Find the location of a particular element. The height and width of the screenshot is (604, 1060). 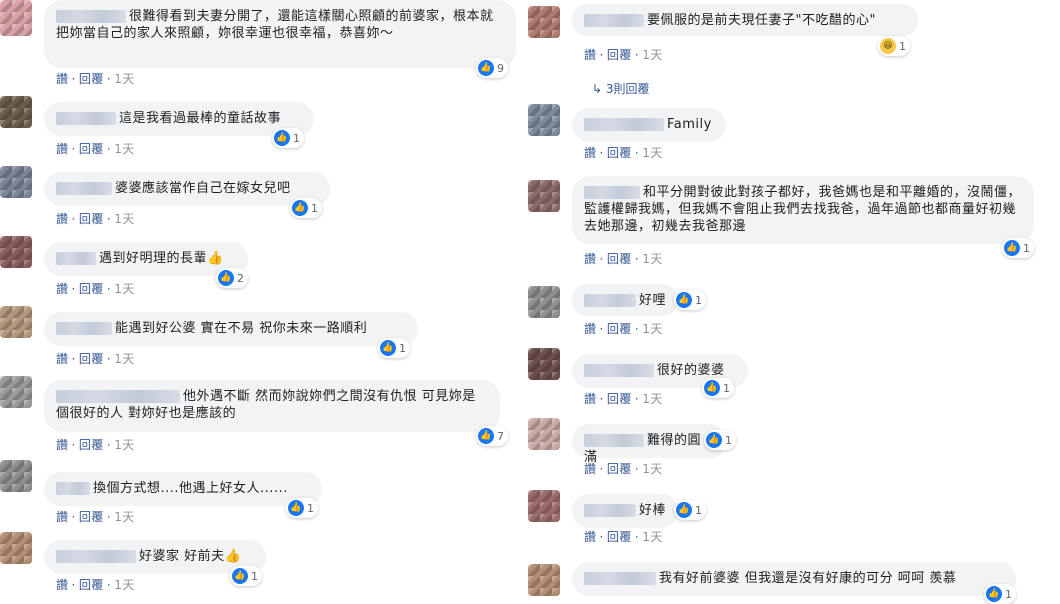

view-replies-link: ↳ 3則回覆 is located at coordinates (621, 88).